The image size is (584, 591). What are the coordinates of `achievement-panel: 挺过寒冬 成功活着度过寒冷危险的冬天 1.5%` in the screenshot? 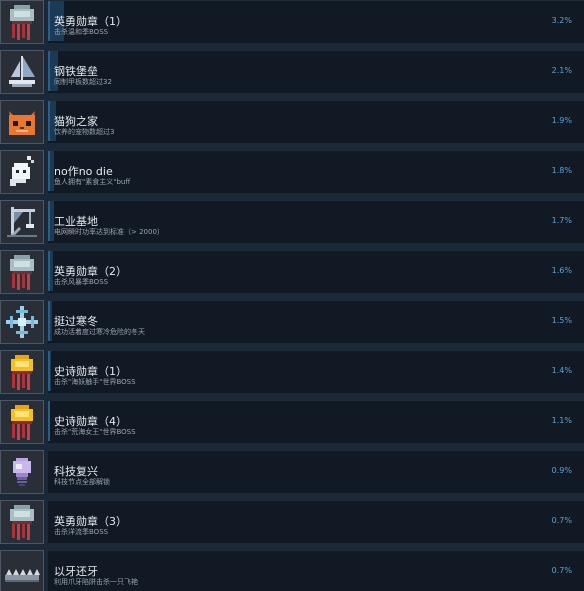 It's located at (316, 321).